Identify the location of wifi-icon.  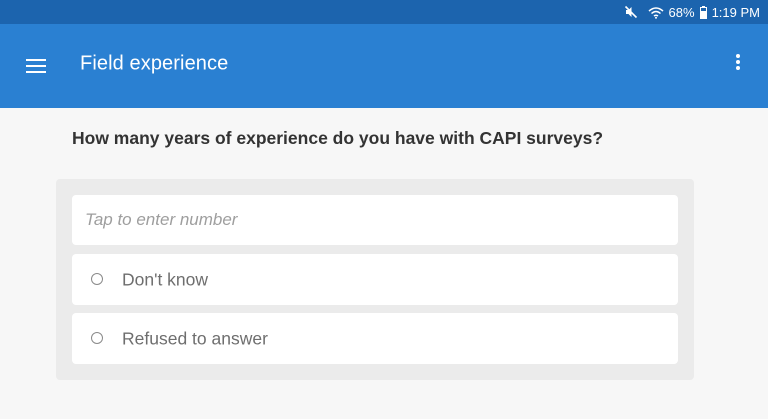
(656, 12).